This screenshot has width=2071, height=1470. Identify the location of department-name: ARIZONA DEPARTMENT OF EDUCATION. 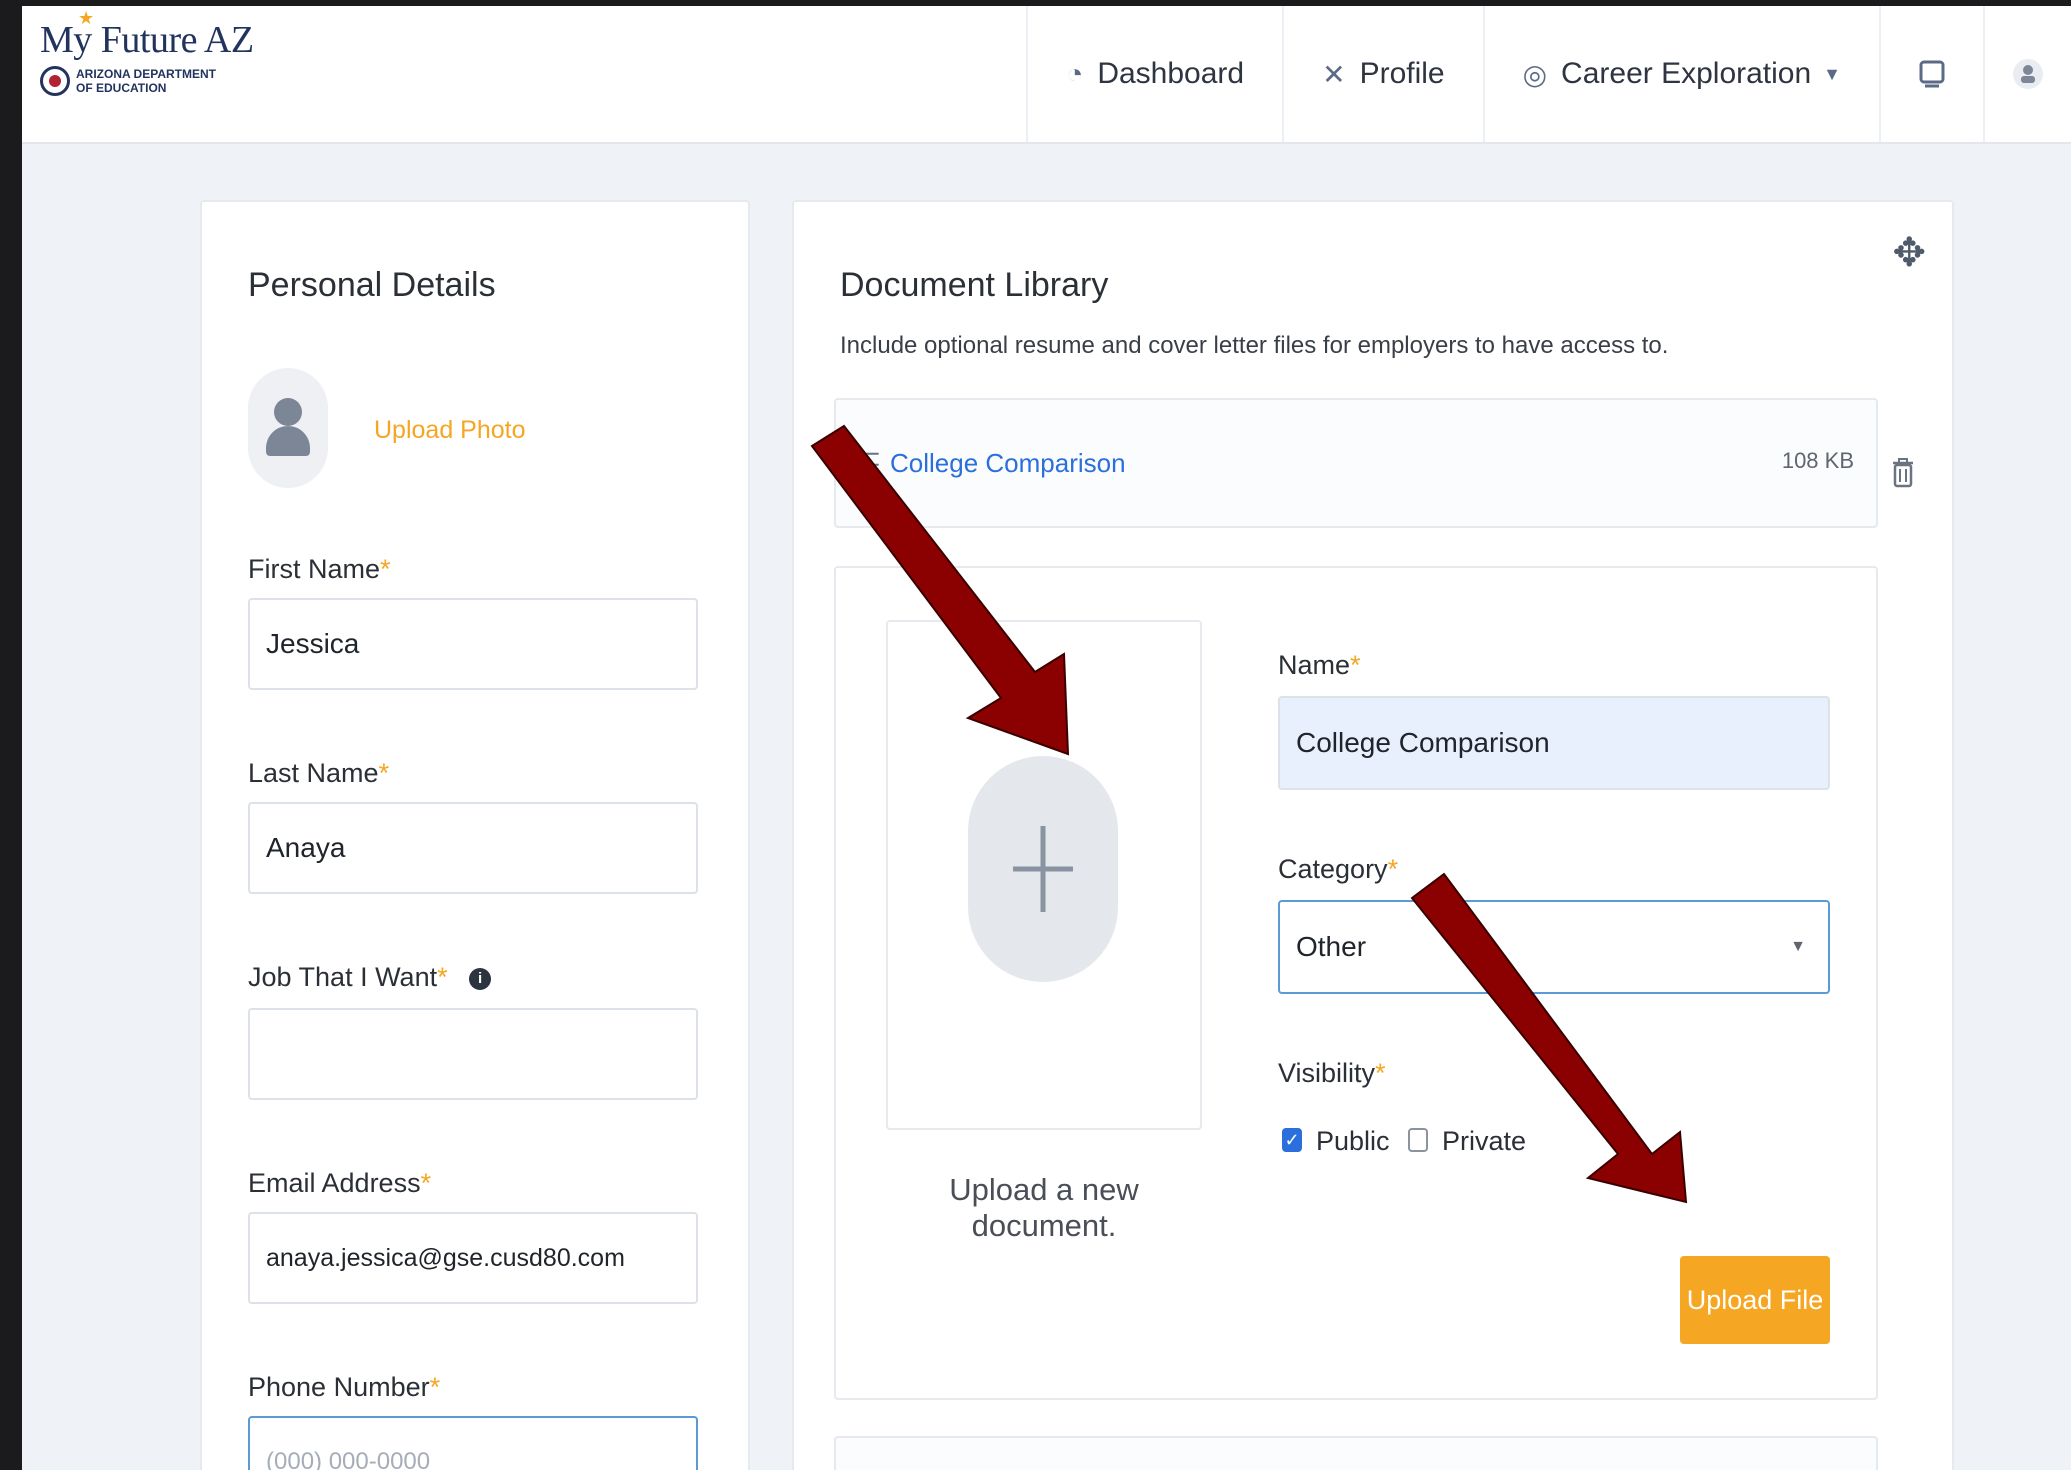
(146, 81).